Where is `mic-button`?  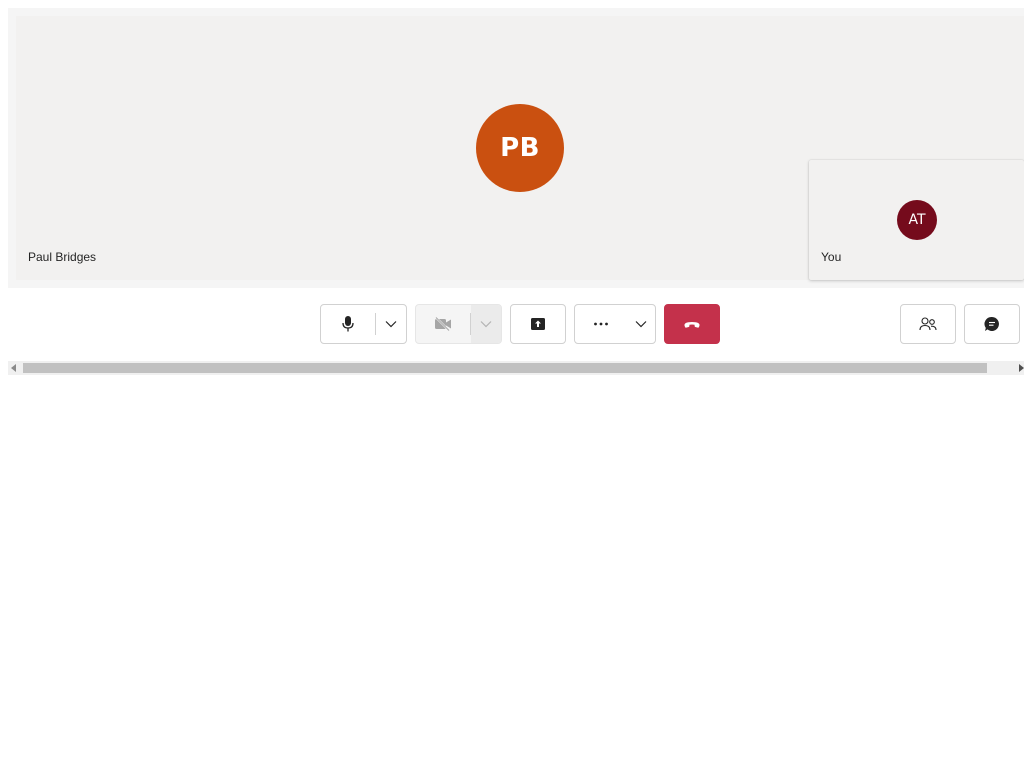
mic-button is located at coordinates (348, 324).